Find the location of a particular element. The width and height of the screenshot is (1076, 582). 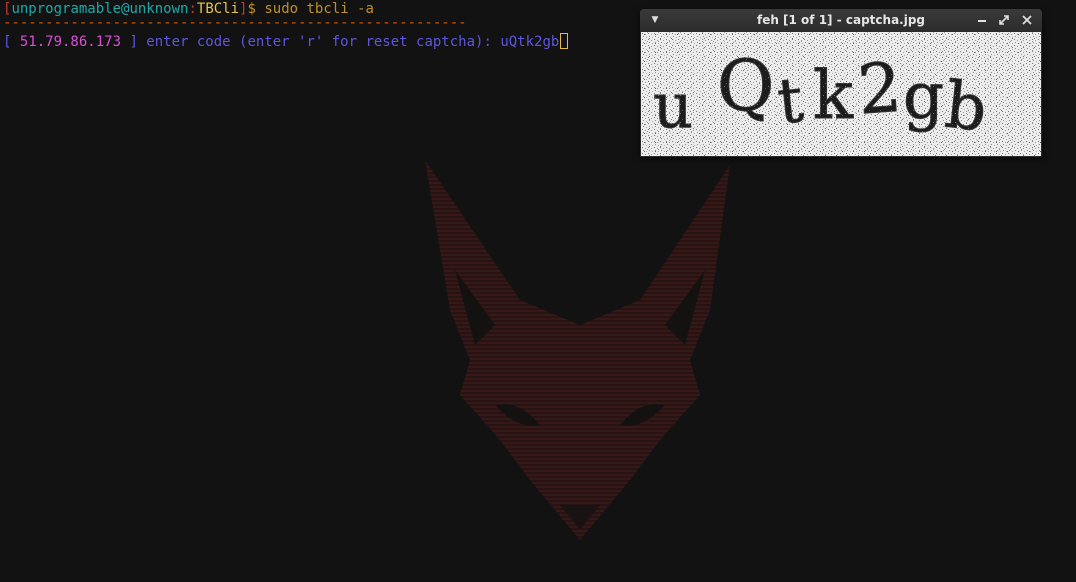

captcha-image: u Q t k 2 g b is located at coordinates (841, 94).